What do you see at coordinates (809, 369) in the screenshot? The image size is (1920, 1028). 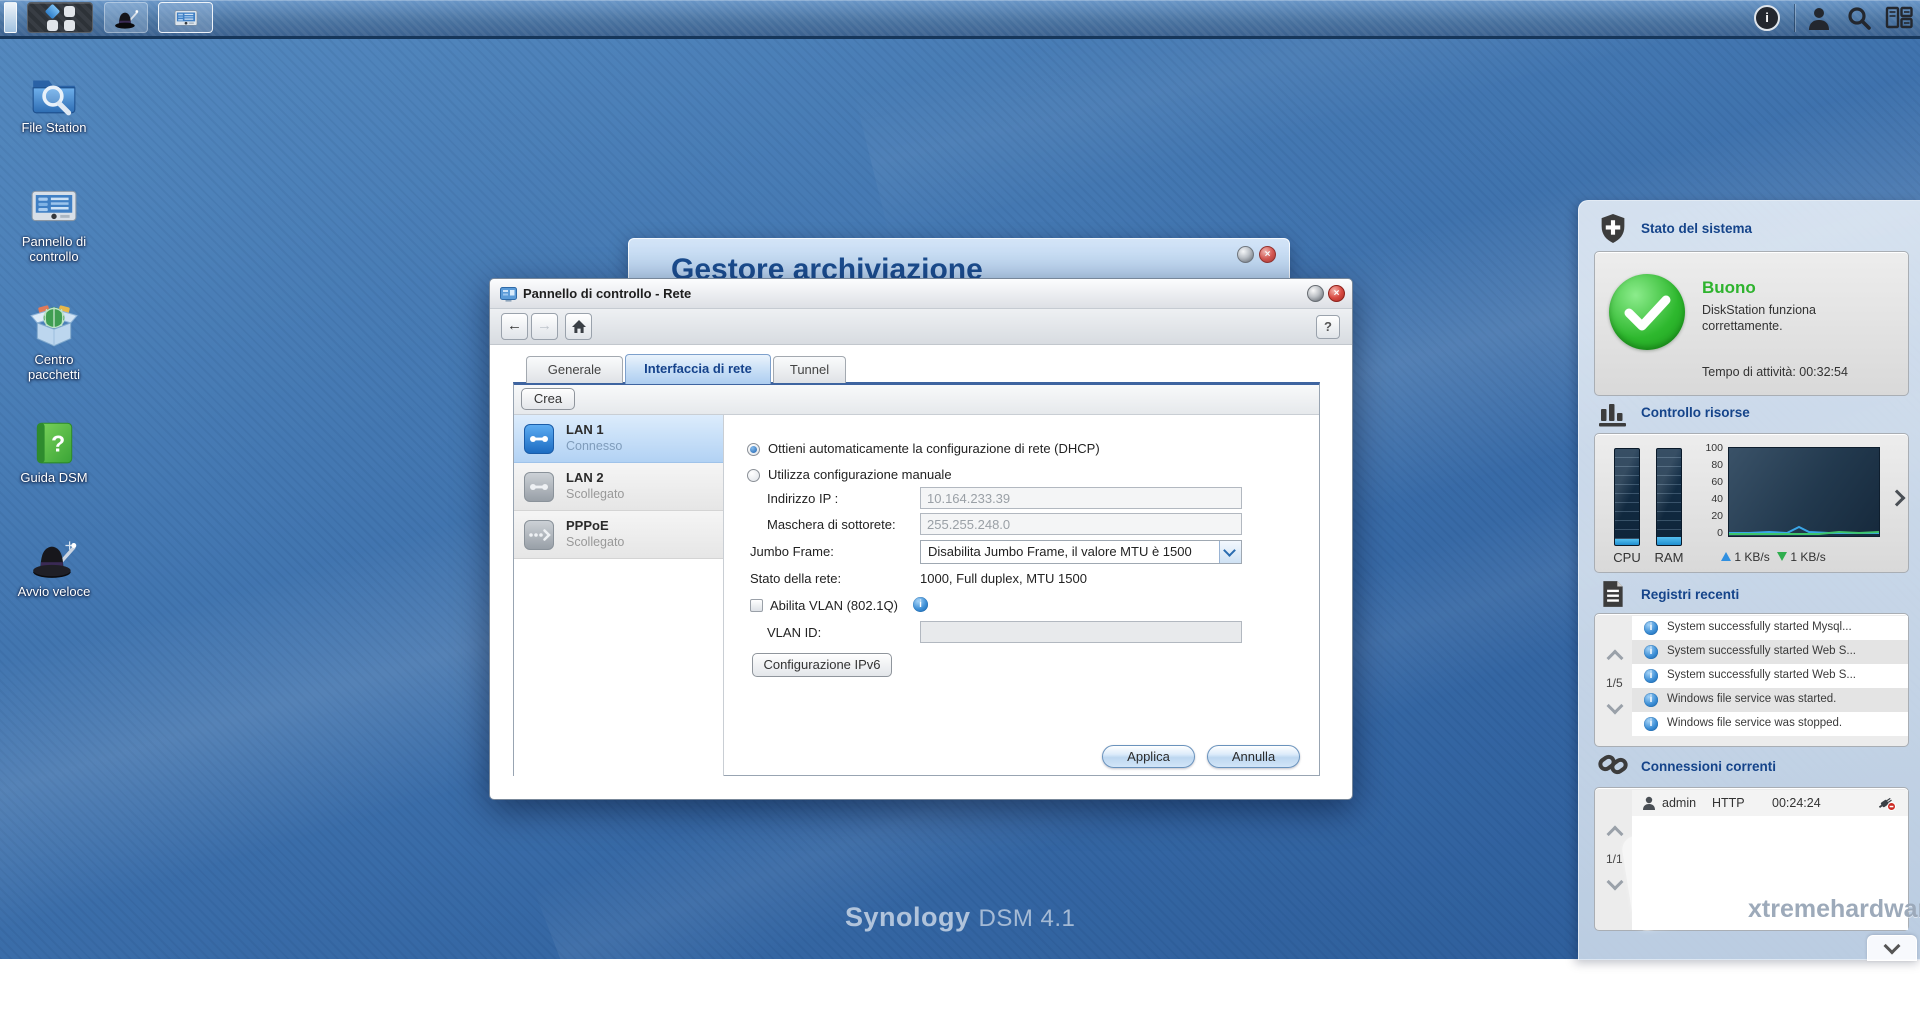 I see `tab-tunnel: Tunnel` at bounding box center [809, 369].